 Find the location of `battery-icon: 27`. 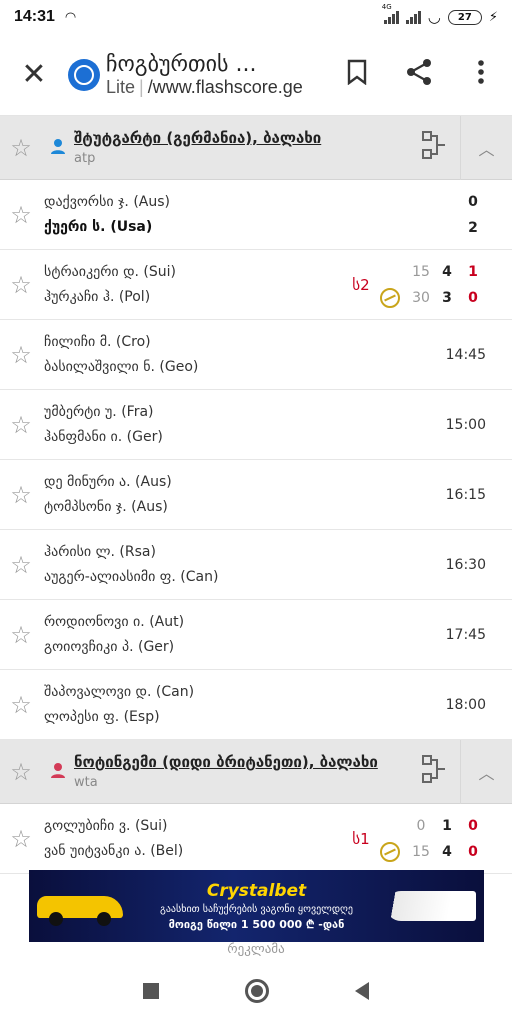

battery-icon: 27 is located at coordinates (464, 17).